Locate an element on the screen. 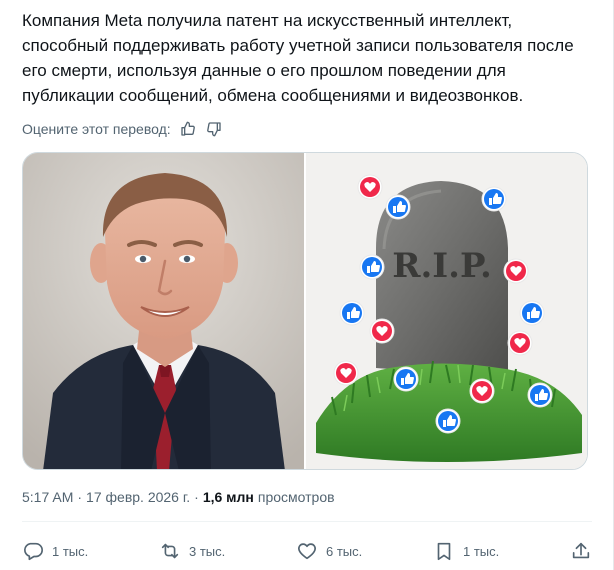 Image resolution: width=614 pixels, height=570 pixels. bookmark-button: 1 тыс. is located at coordinates (466, 551).